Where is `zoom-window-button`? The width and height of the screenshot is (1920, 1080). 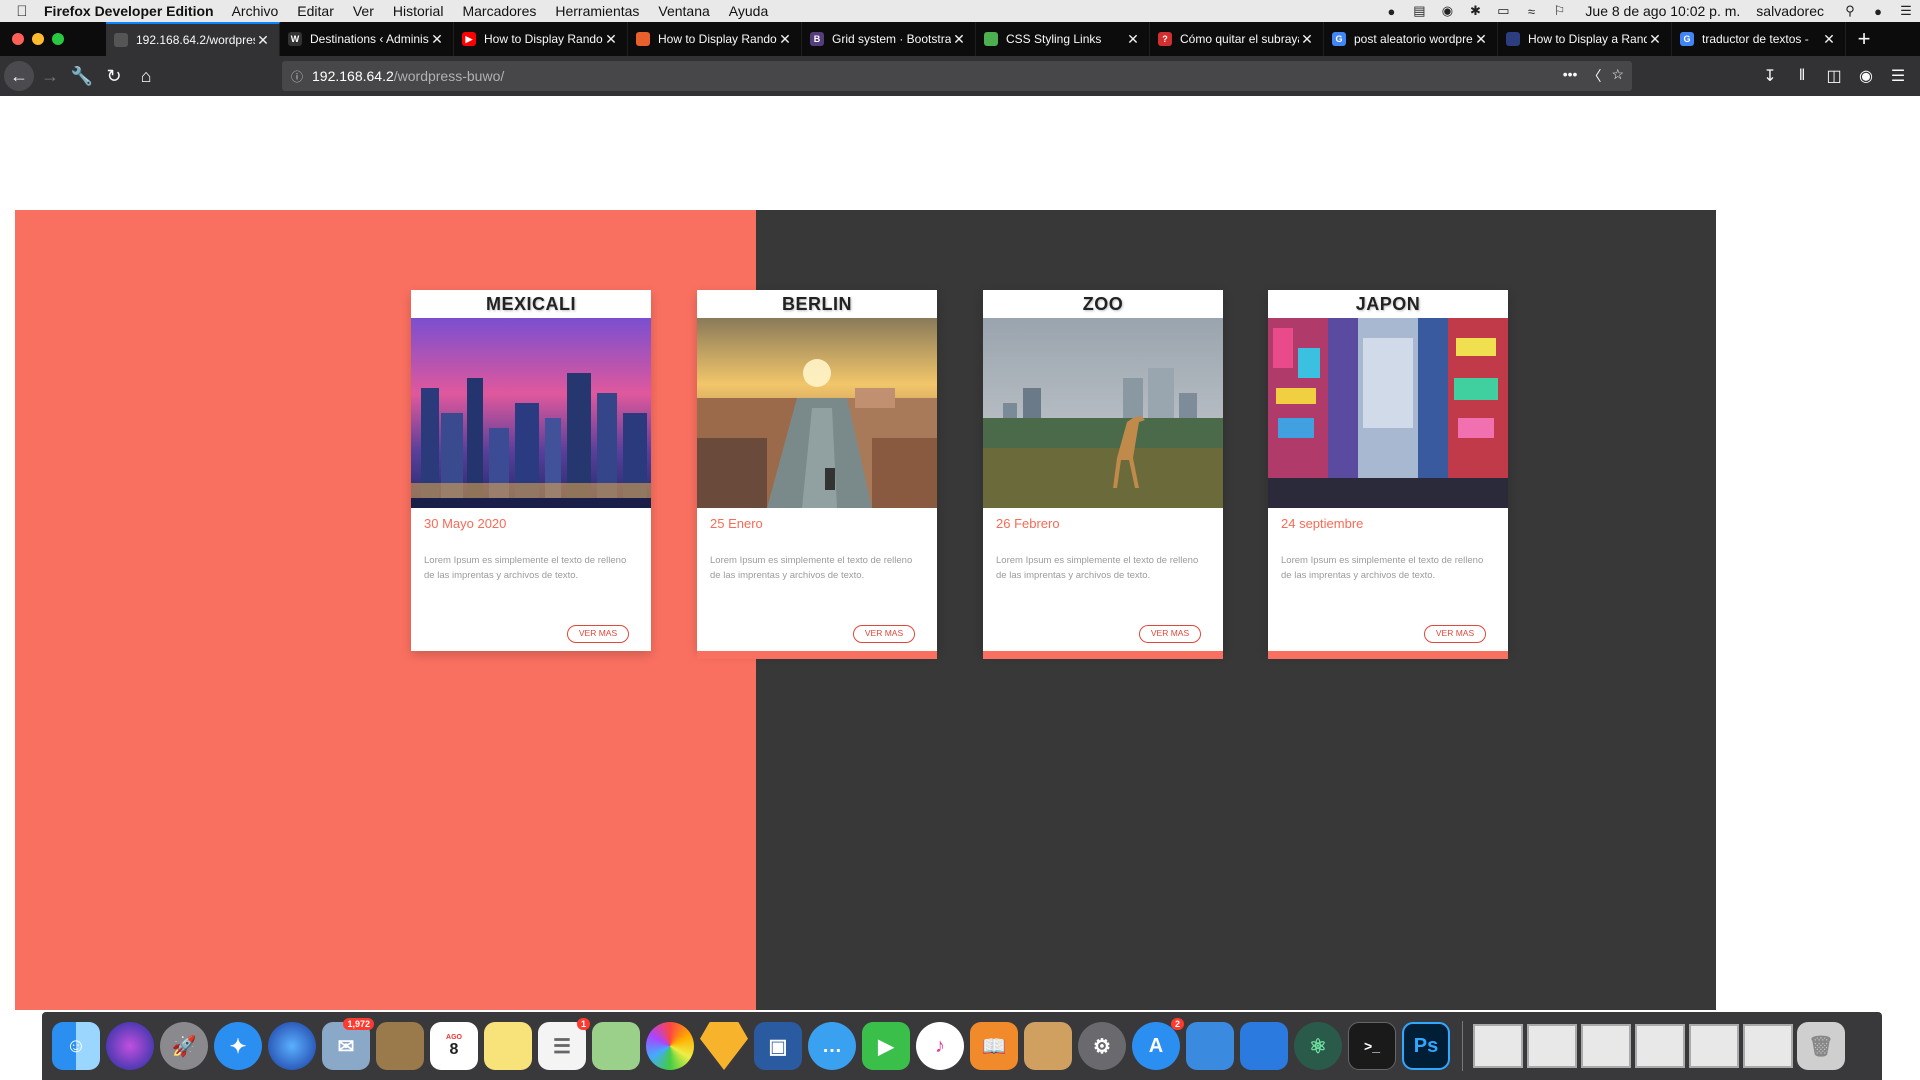
zoom-window-button is located at coordinates (58, 39).